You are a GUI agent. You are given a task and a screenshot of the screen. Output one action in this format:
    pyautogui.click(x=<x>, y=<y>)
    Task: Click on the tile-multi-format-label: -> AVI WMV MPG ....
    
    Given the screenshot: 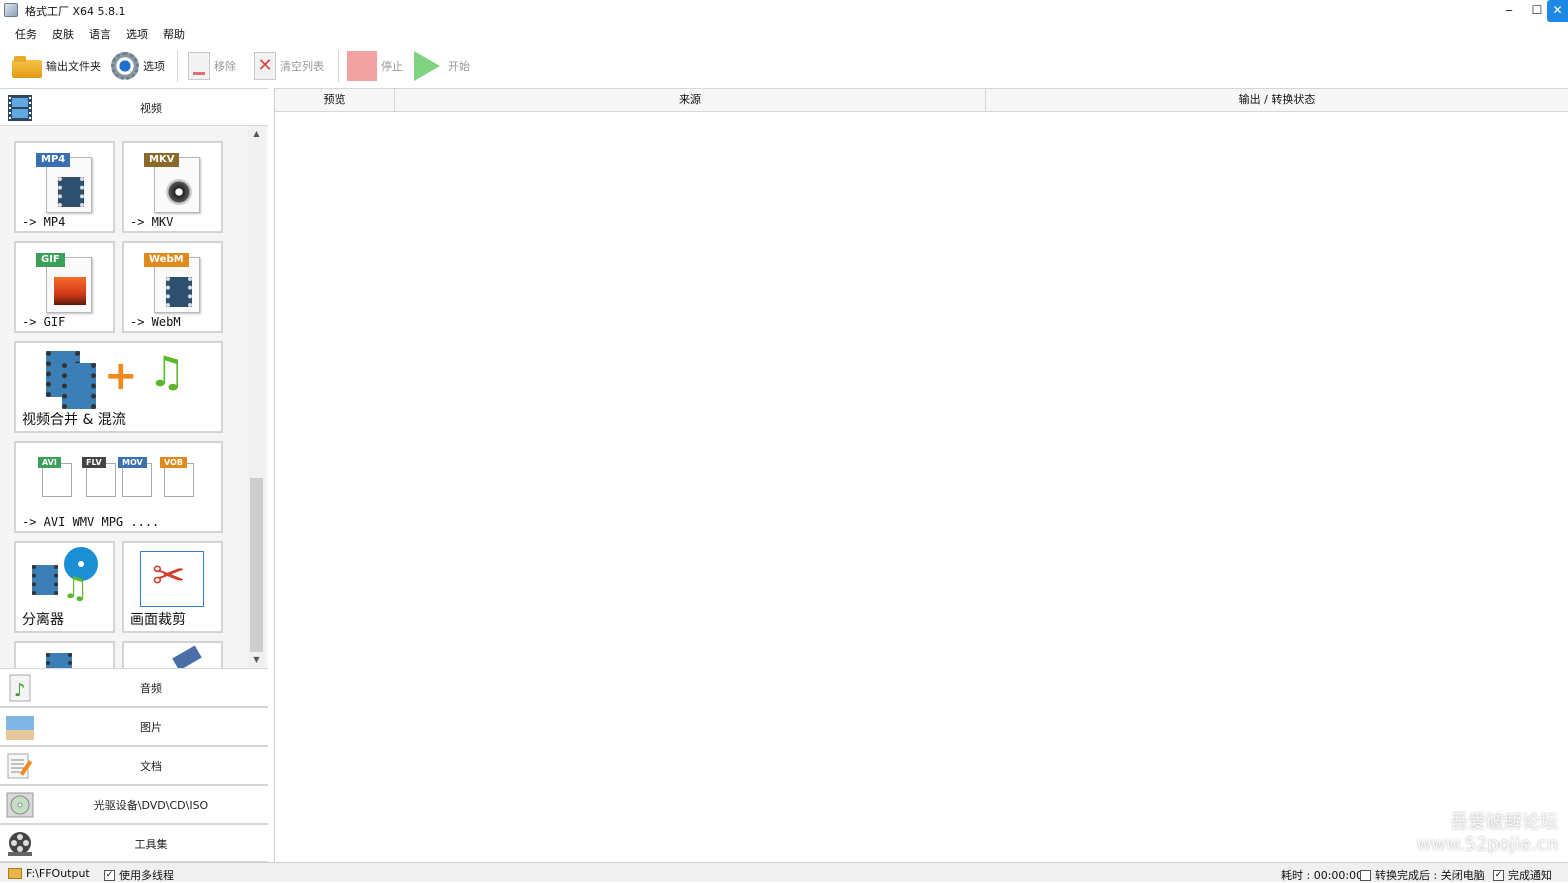 What is the action you would take?
    pyautogui.click(x=91, y=522)
    